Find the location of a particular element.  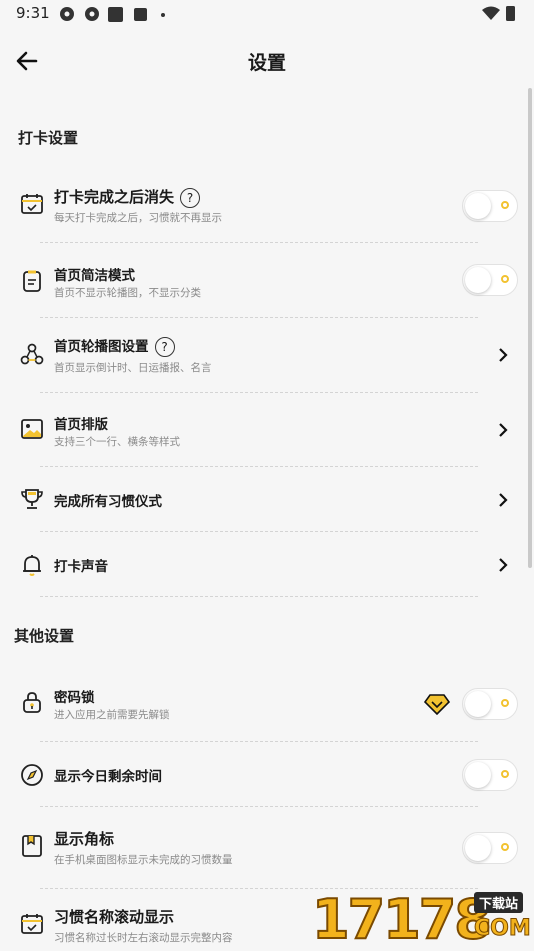

lock-icon is located at coordinates (32, 702).